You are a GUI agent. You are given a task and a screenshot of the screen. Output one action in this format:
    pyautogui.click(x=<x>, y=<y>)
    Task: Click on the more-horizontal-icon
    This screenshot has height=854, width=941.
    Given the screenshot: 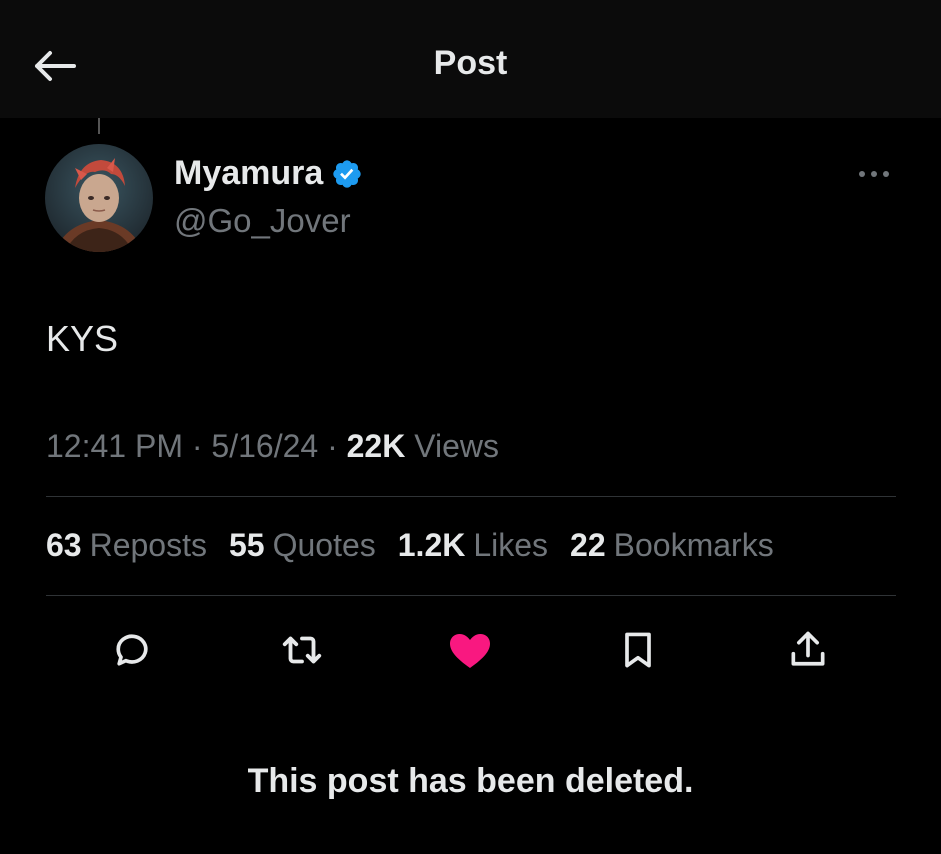 What is the action you would take?
    pyautogui.click(x=874, y=174)
    